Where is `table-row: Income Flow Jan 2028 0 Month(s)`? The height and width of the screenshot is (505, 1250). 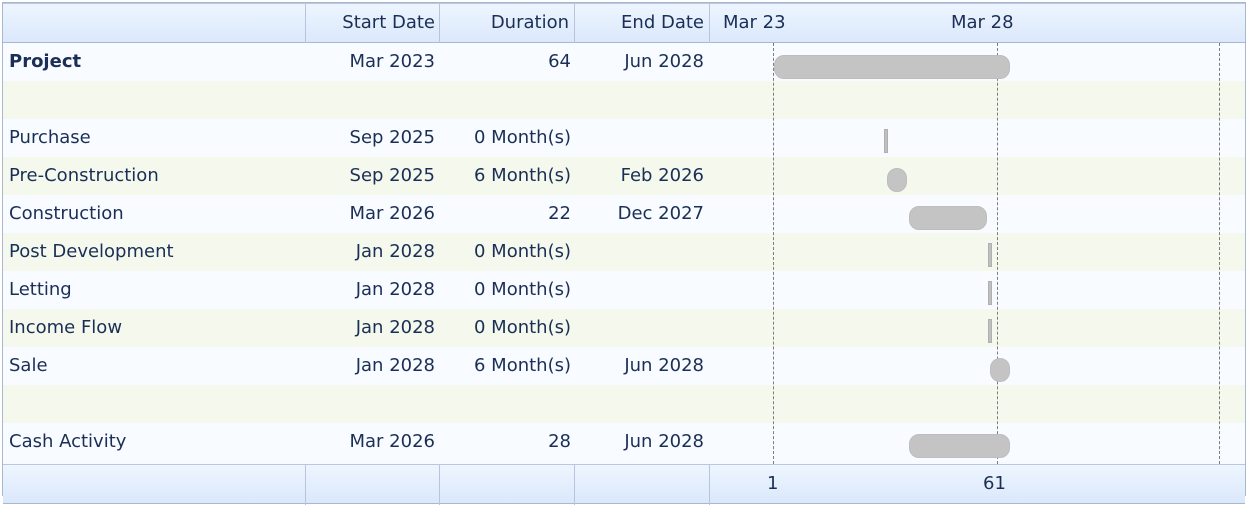 table-row: Income Flow Jan 2028 0 Month(s) is located at coordinates (624, 328).